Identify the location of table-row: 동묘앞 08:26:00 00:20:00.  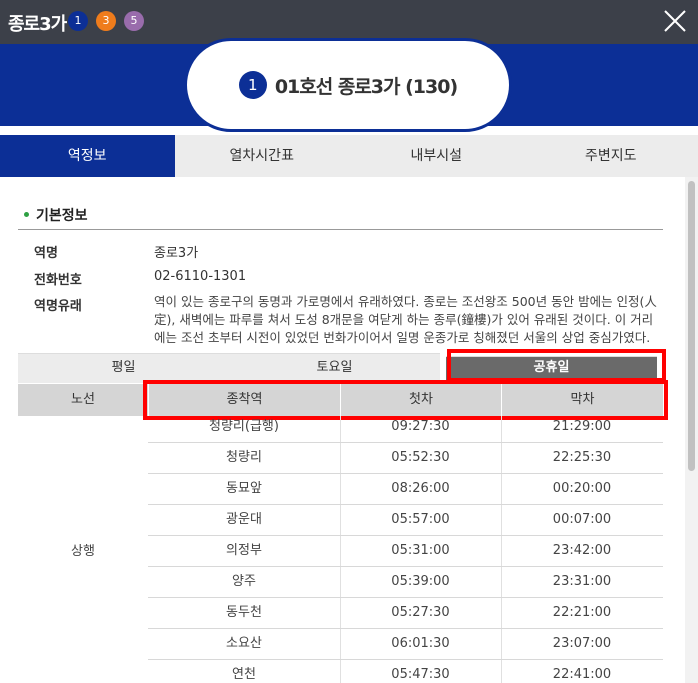
(405, 489).